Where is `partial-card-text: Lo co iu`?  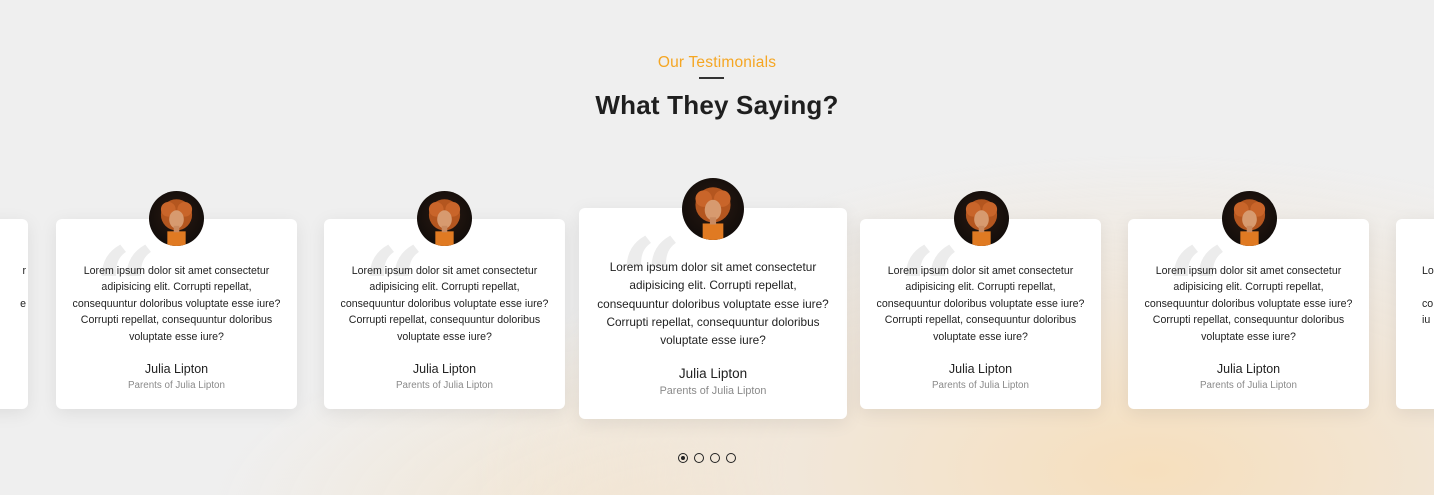 partial-card-text: Lo co iu is located at coordinates (1428, 296).